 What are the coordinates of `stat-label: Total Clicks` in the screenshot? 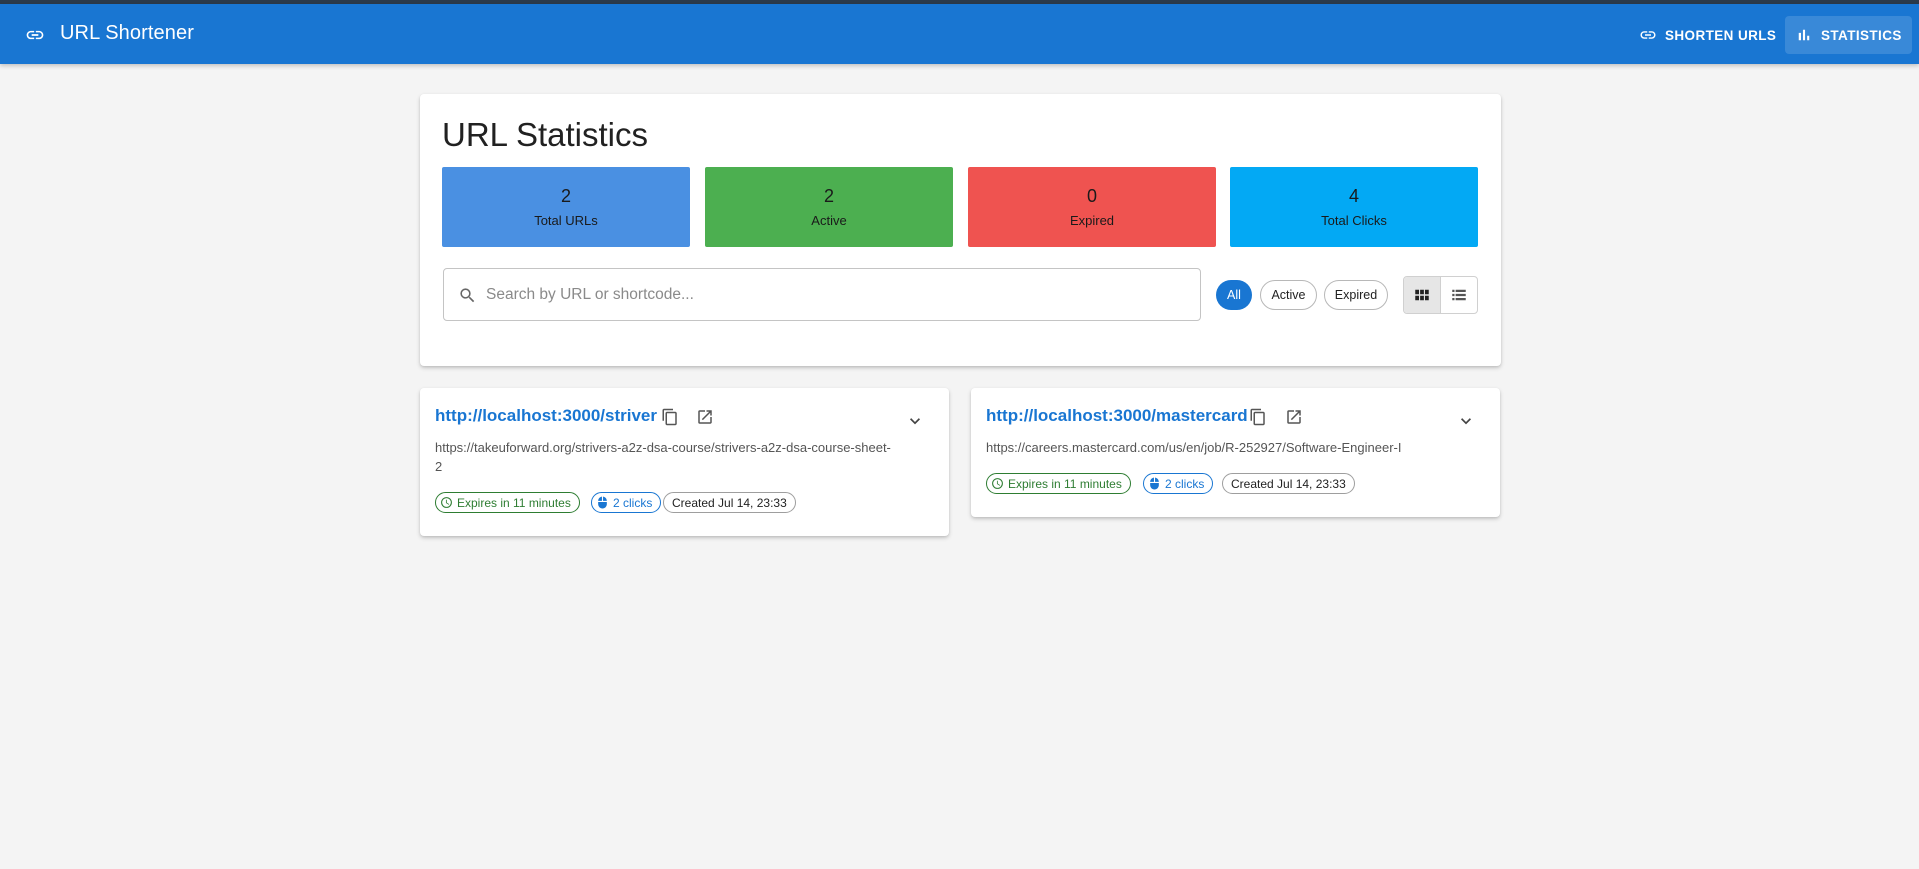 It's located at (1354, 220).